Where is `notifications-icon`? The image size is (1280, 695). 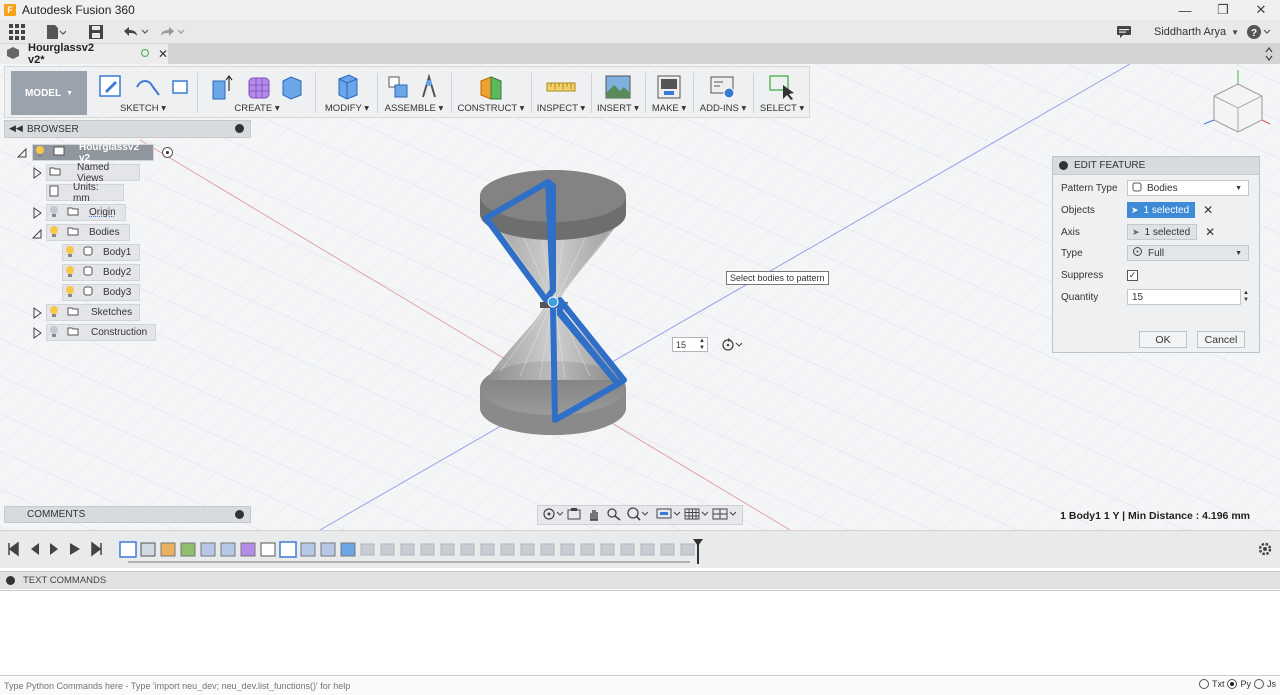
notifications-icon is located at coordinates (1124, 32).